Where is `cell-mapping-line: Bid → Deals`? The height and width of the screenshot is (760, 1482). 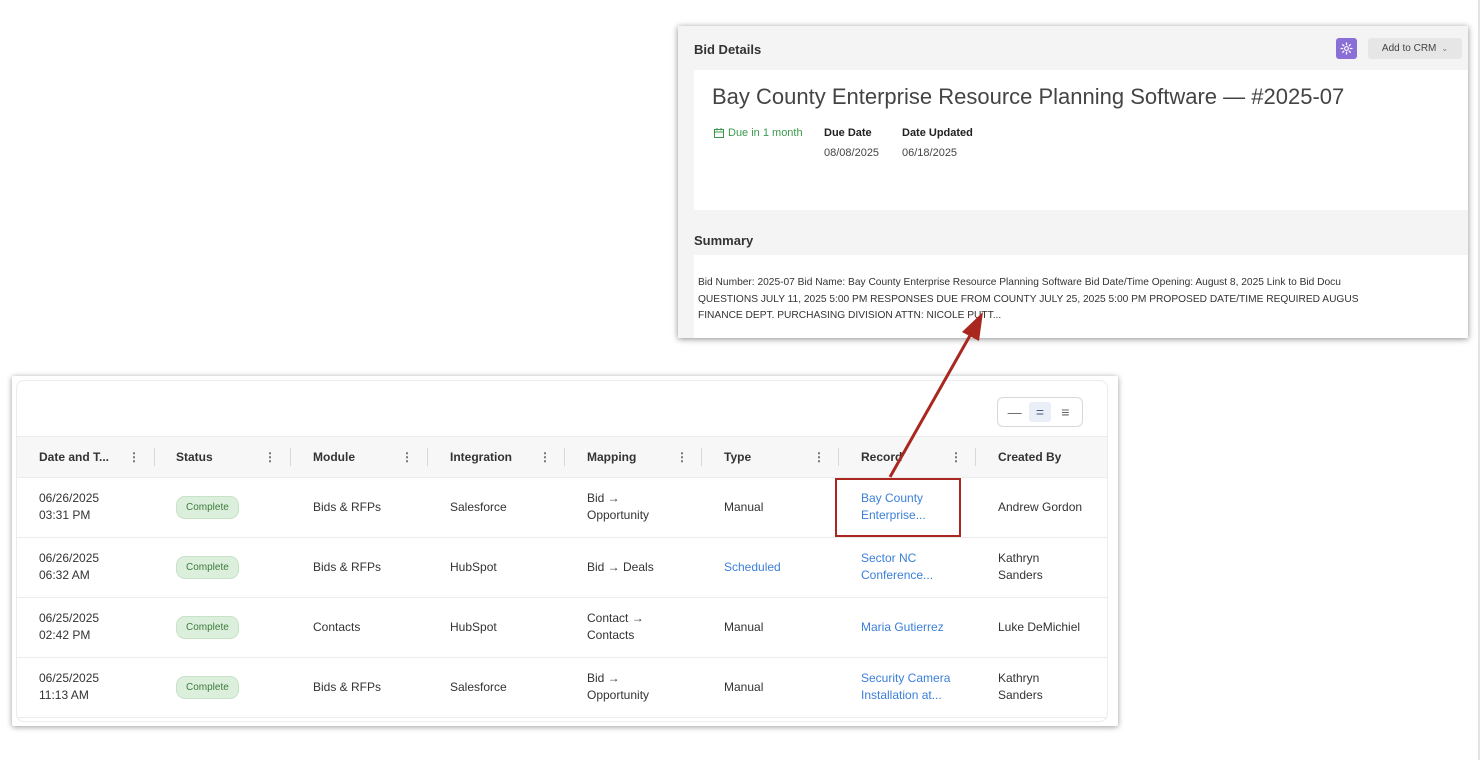 cell-mapping-line: Bid → Deals is located at coordinates (620, 566).